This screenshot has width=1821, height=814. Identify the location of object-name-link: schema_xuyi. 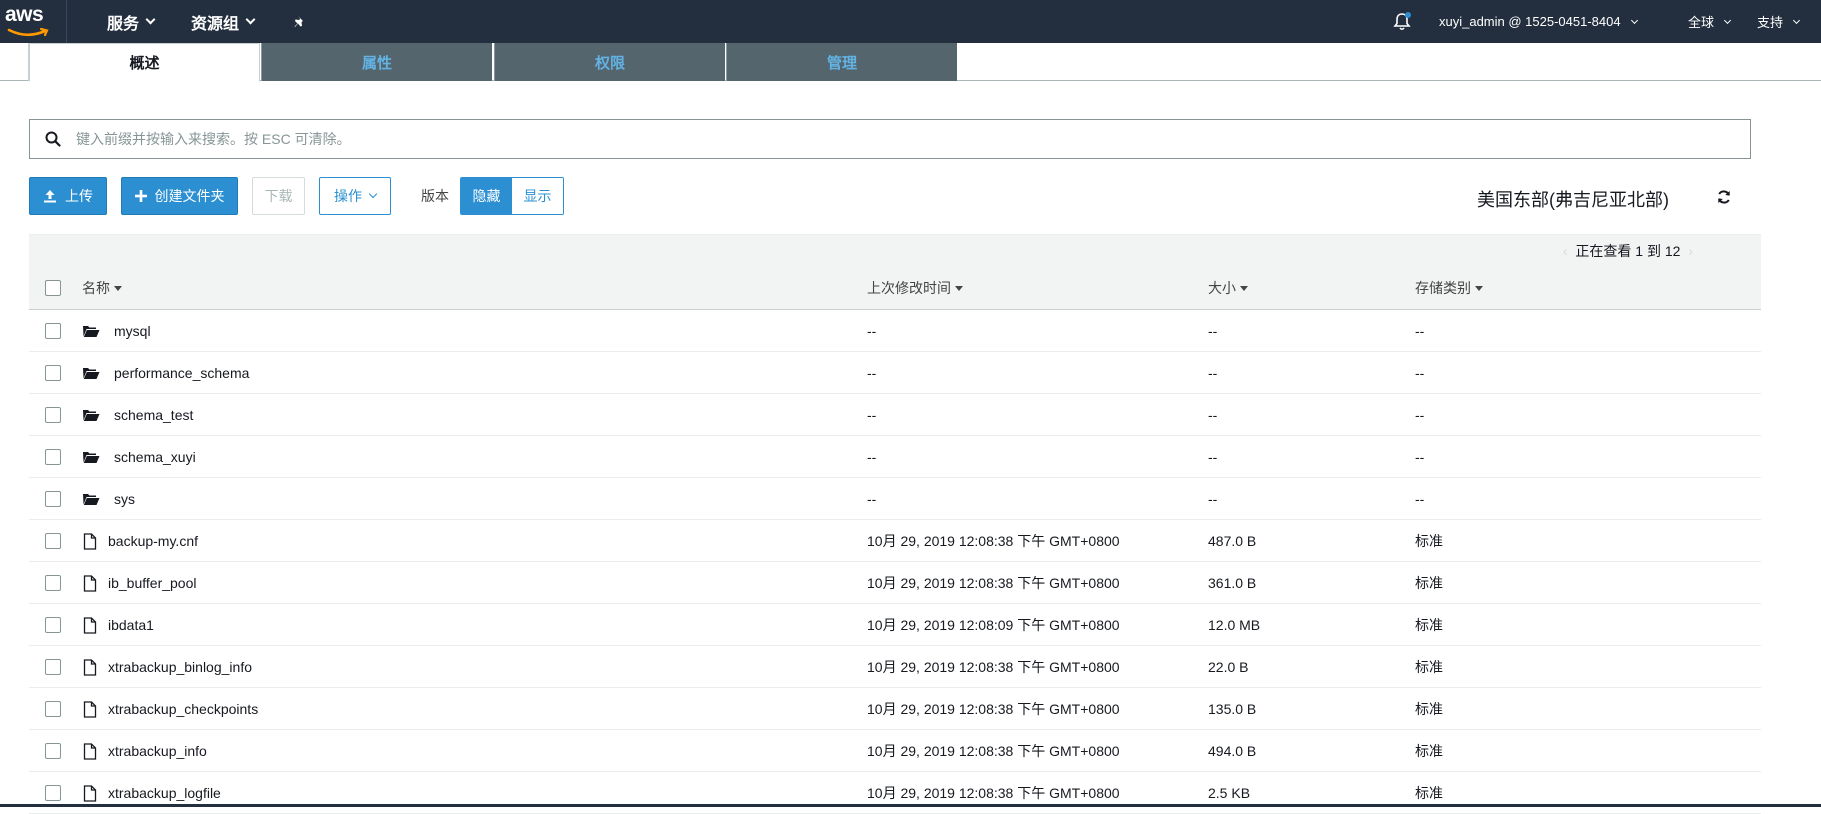
(155, 457).